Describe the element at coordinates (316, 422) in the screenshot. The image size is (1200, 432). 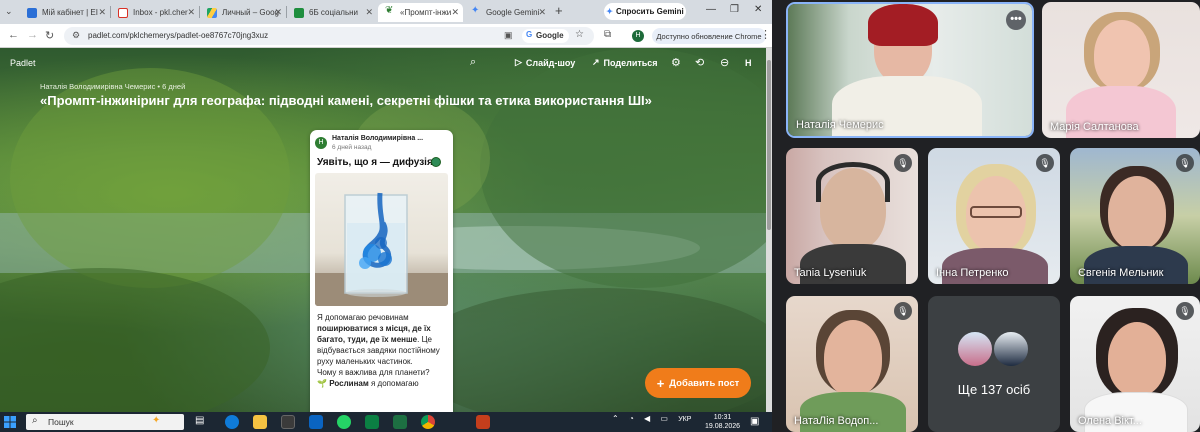
I see `mail-icon` at that location.